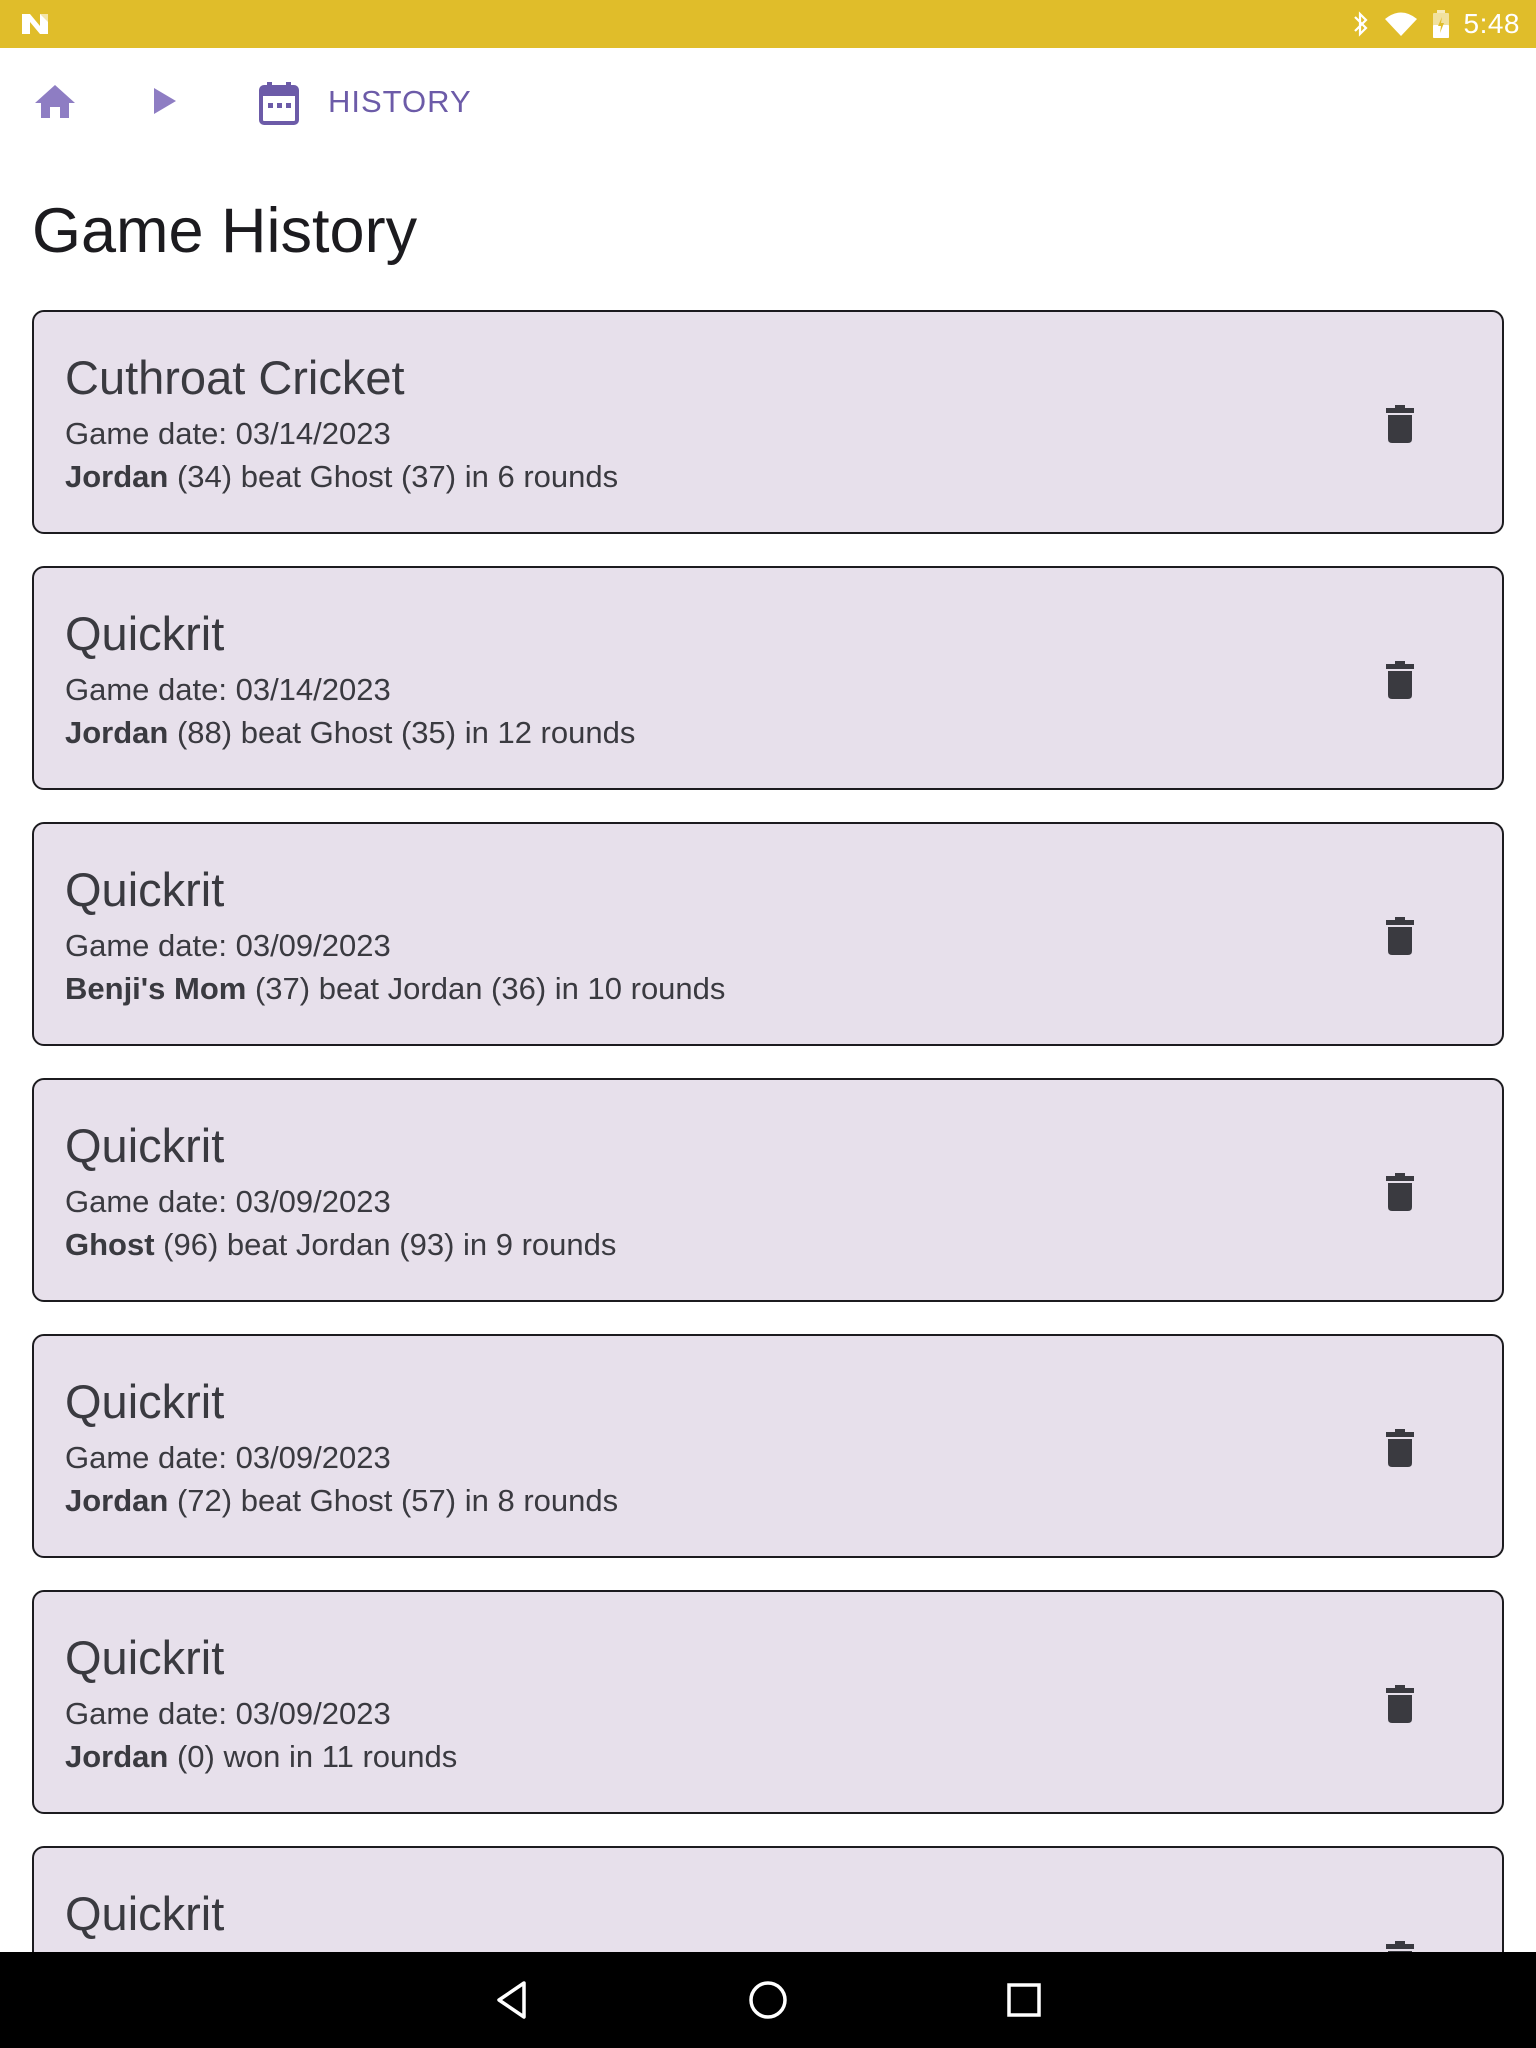 This screenshot has height=2048, width=1536. Describe the element at coordinates (393, 1500) in the screenshot. I see `game-result-detail: (72) beat Ghost (57) in 8 rounds` at that location.